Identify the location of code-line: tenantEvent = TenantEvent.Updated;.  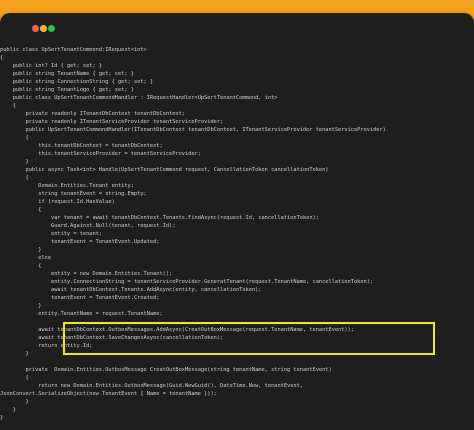
(80, 242).